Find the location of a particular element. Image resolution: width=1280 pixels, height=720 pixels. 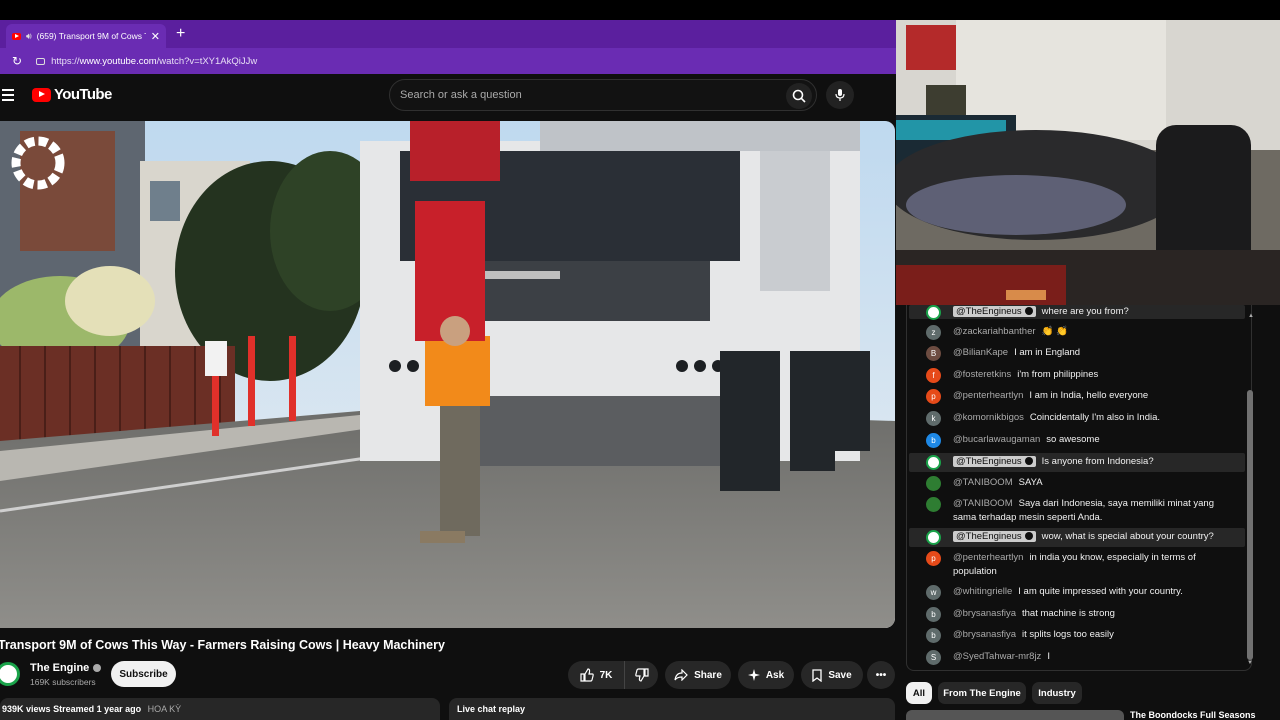

voice-search-button is located at coordinates (840, 95).